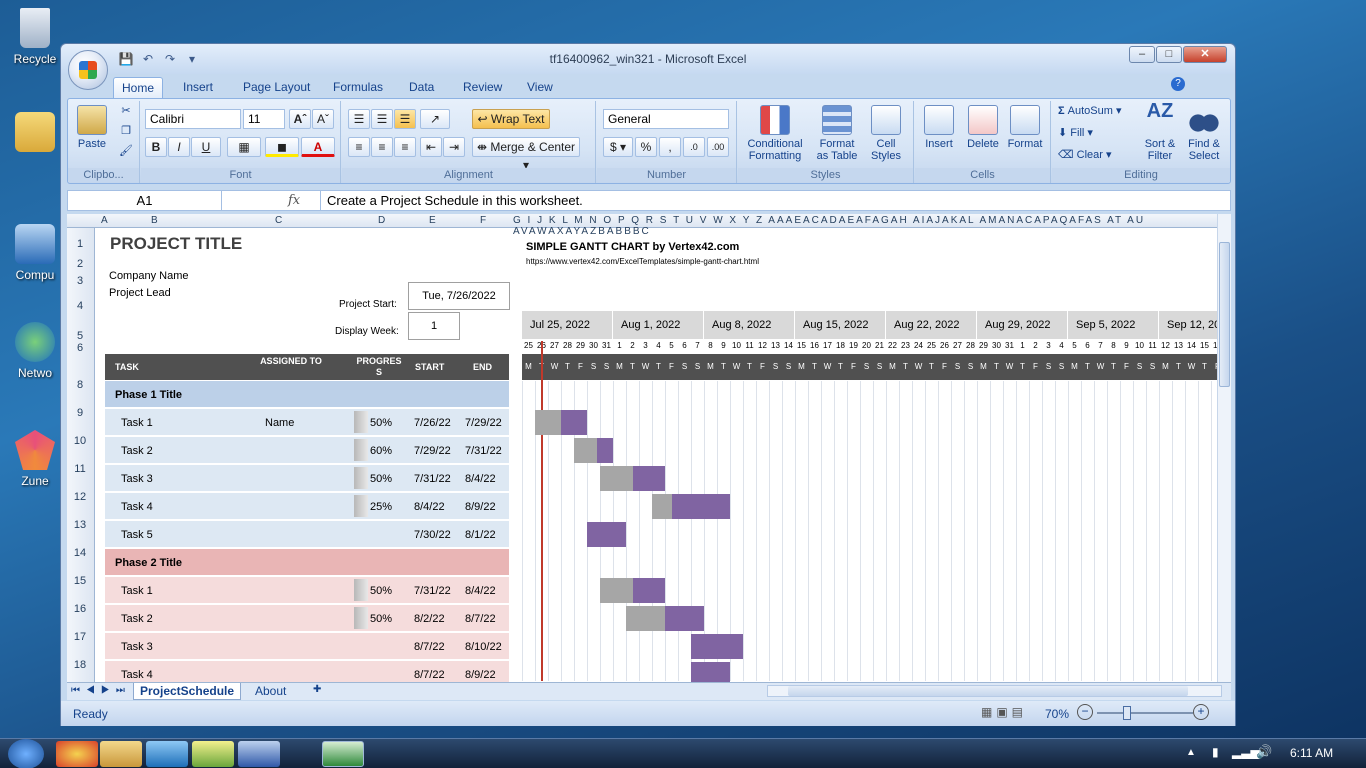  I want to click on comma-style-button: ,, so click(670, 147).